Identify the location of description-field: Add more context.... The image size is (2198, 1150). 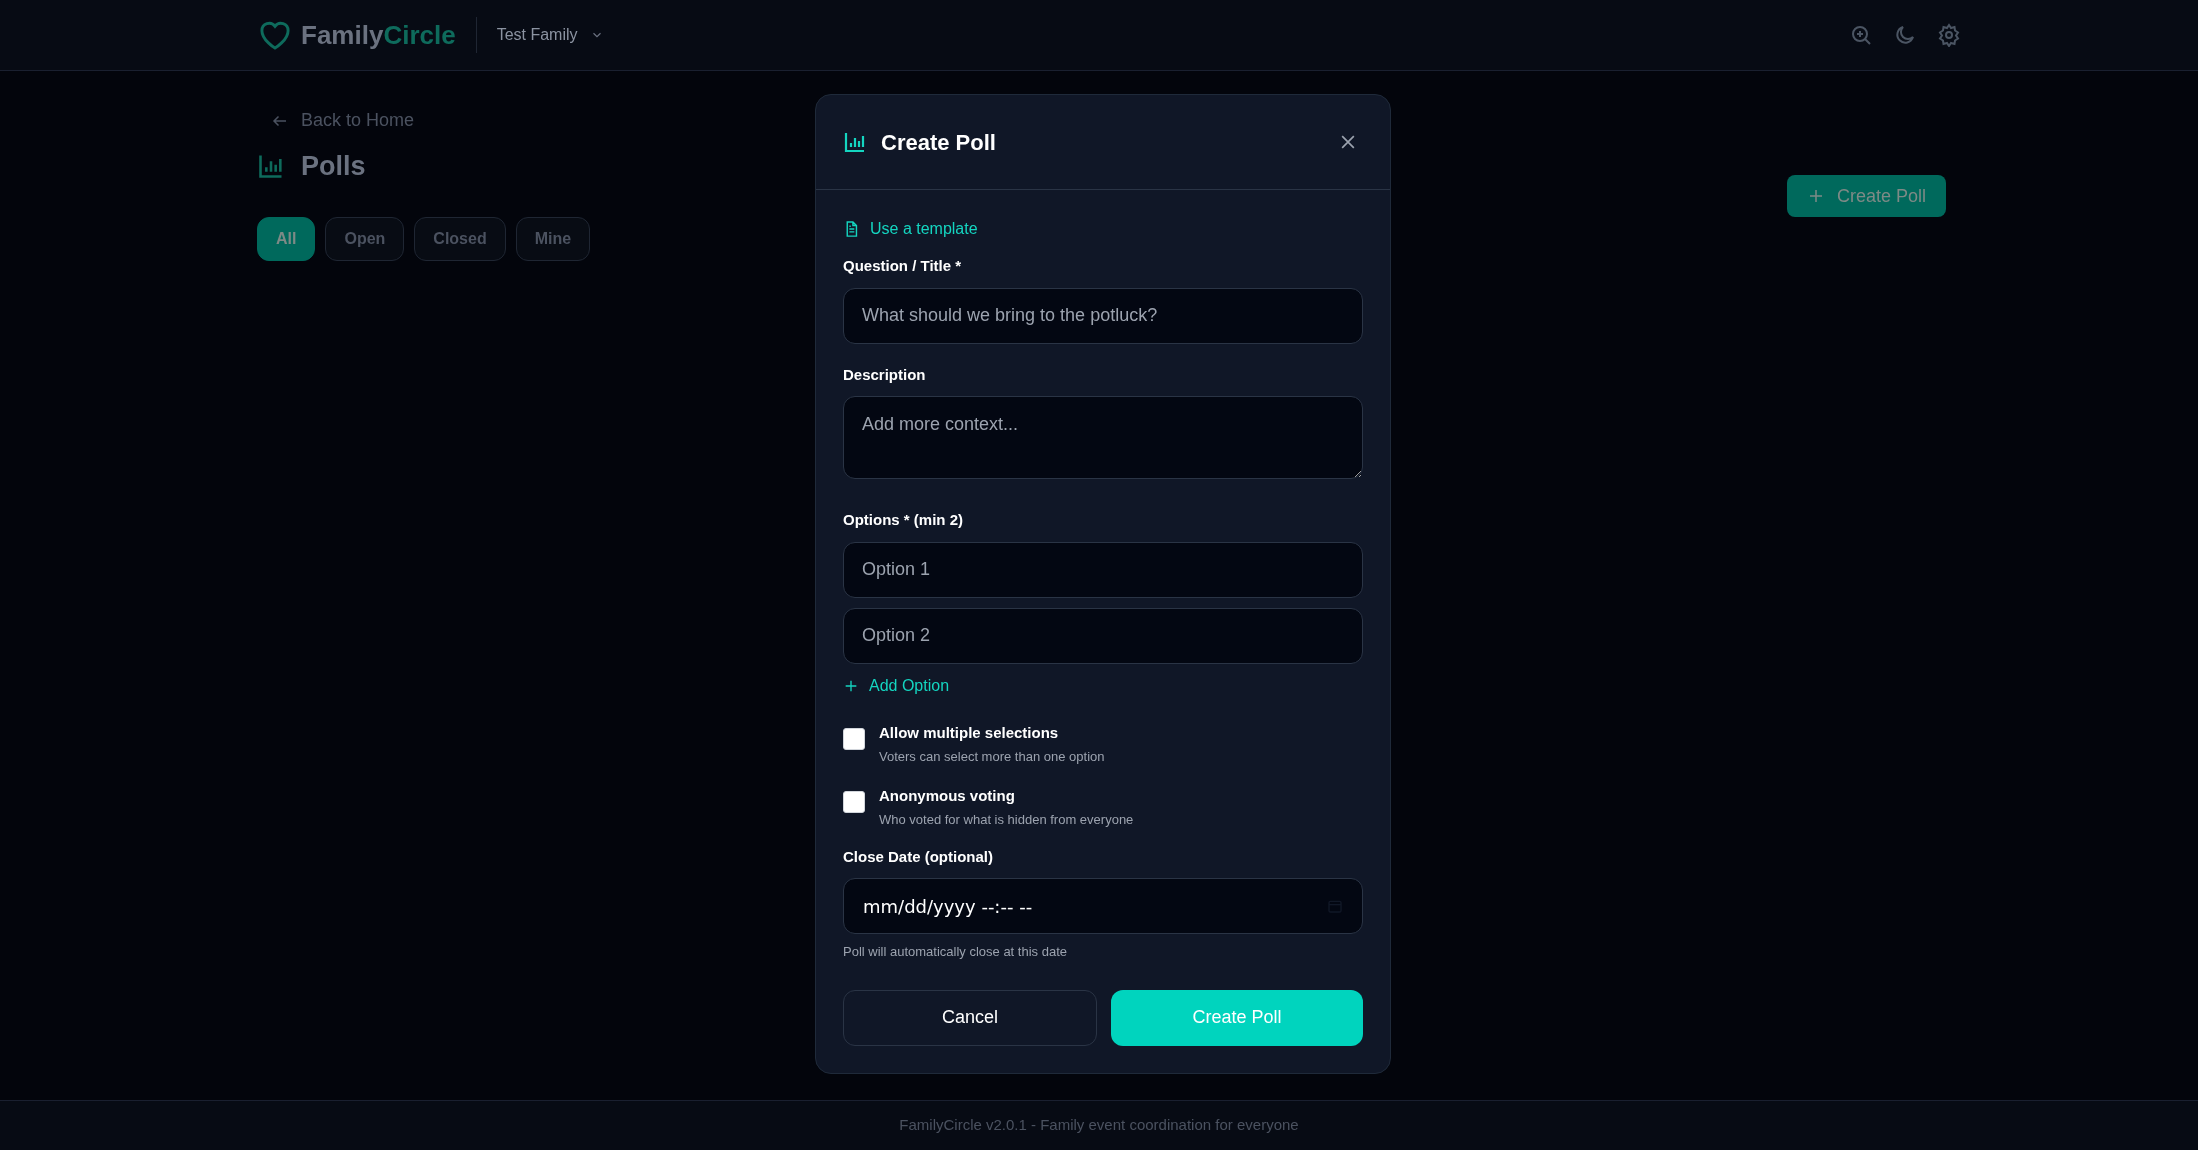
(1103, 437).